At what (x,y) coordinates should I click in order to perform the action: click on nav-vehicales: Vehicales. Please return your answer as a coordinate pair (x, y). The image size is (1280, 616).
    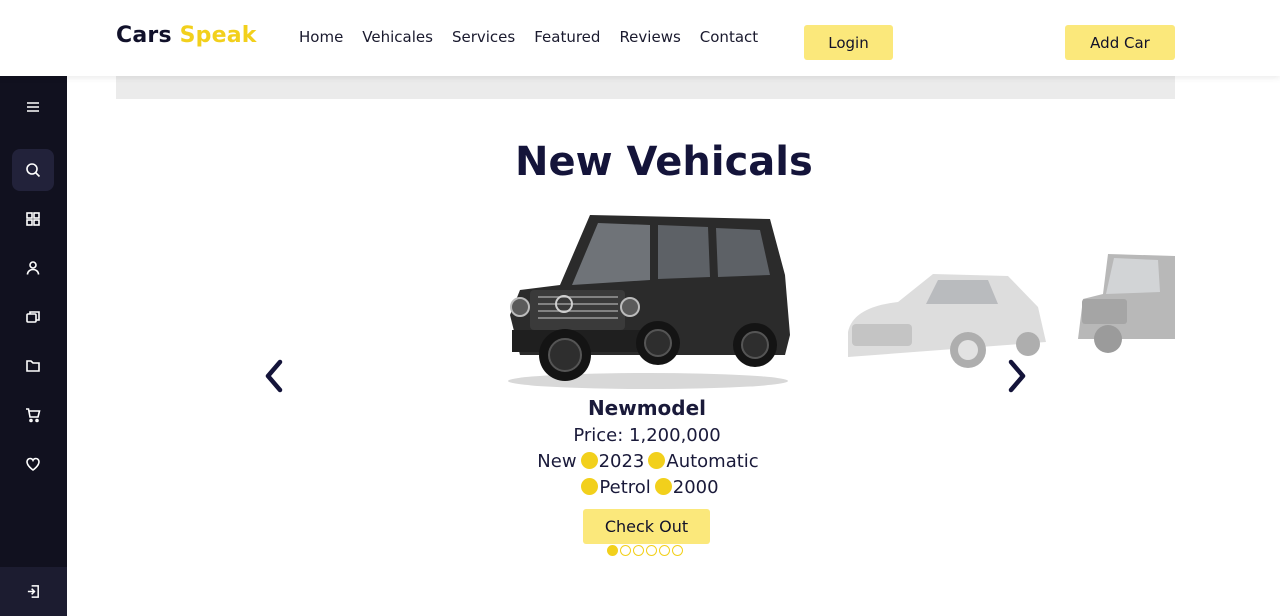
    Looking at the image, I should click on (397, 37).